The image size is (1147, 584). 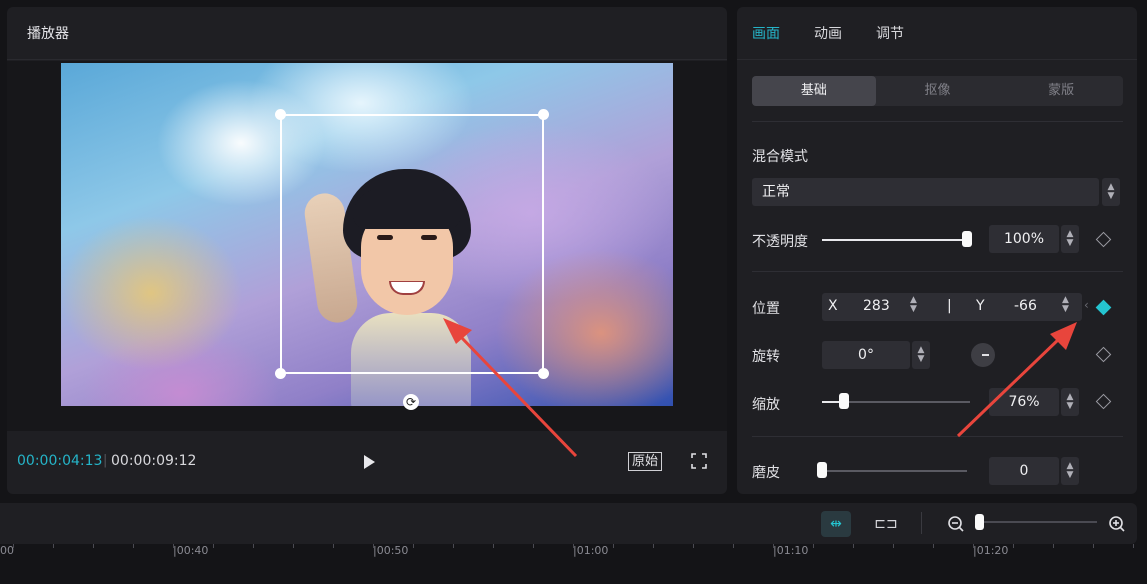 I want to click on position-field: X 283 ▲ ▼ | Y -66 ▲ ▼, so click(x=952, y=307).